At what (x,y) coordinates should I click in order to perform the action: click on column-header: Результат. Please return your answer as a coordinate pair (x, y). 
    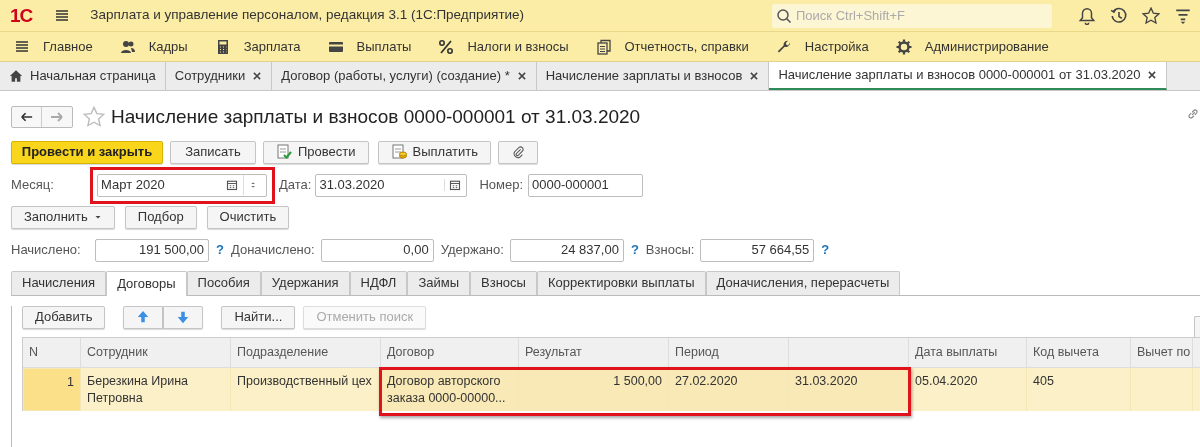
    Looking at the image, I should click on (594, 352).